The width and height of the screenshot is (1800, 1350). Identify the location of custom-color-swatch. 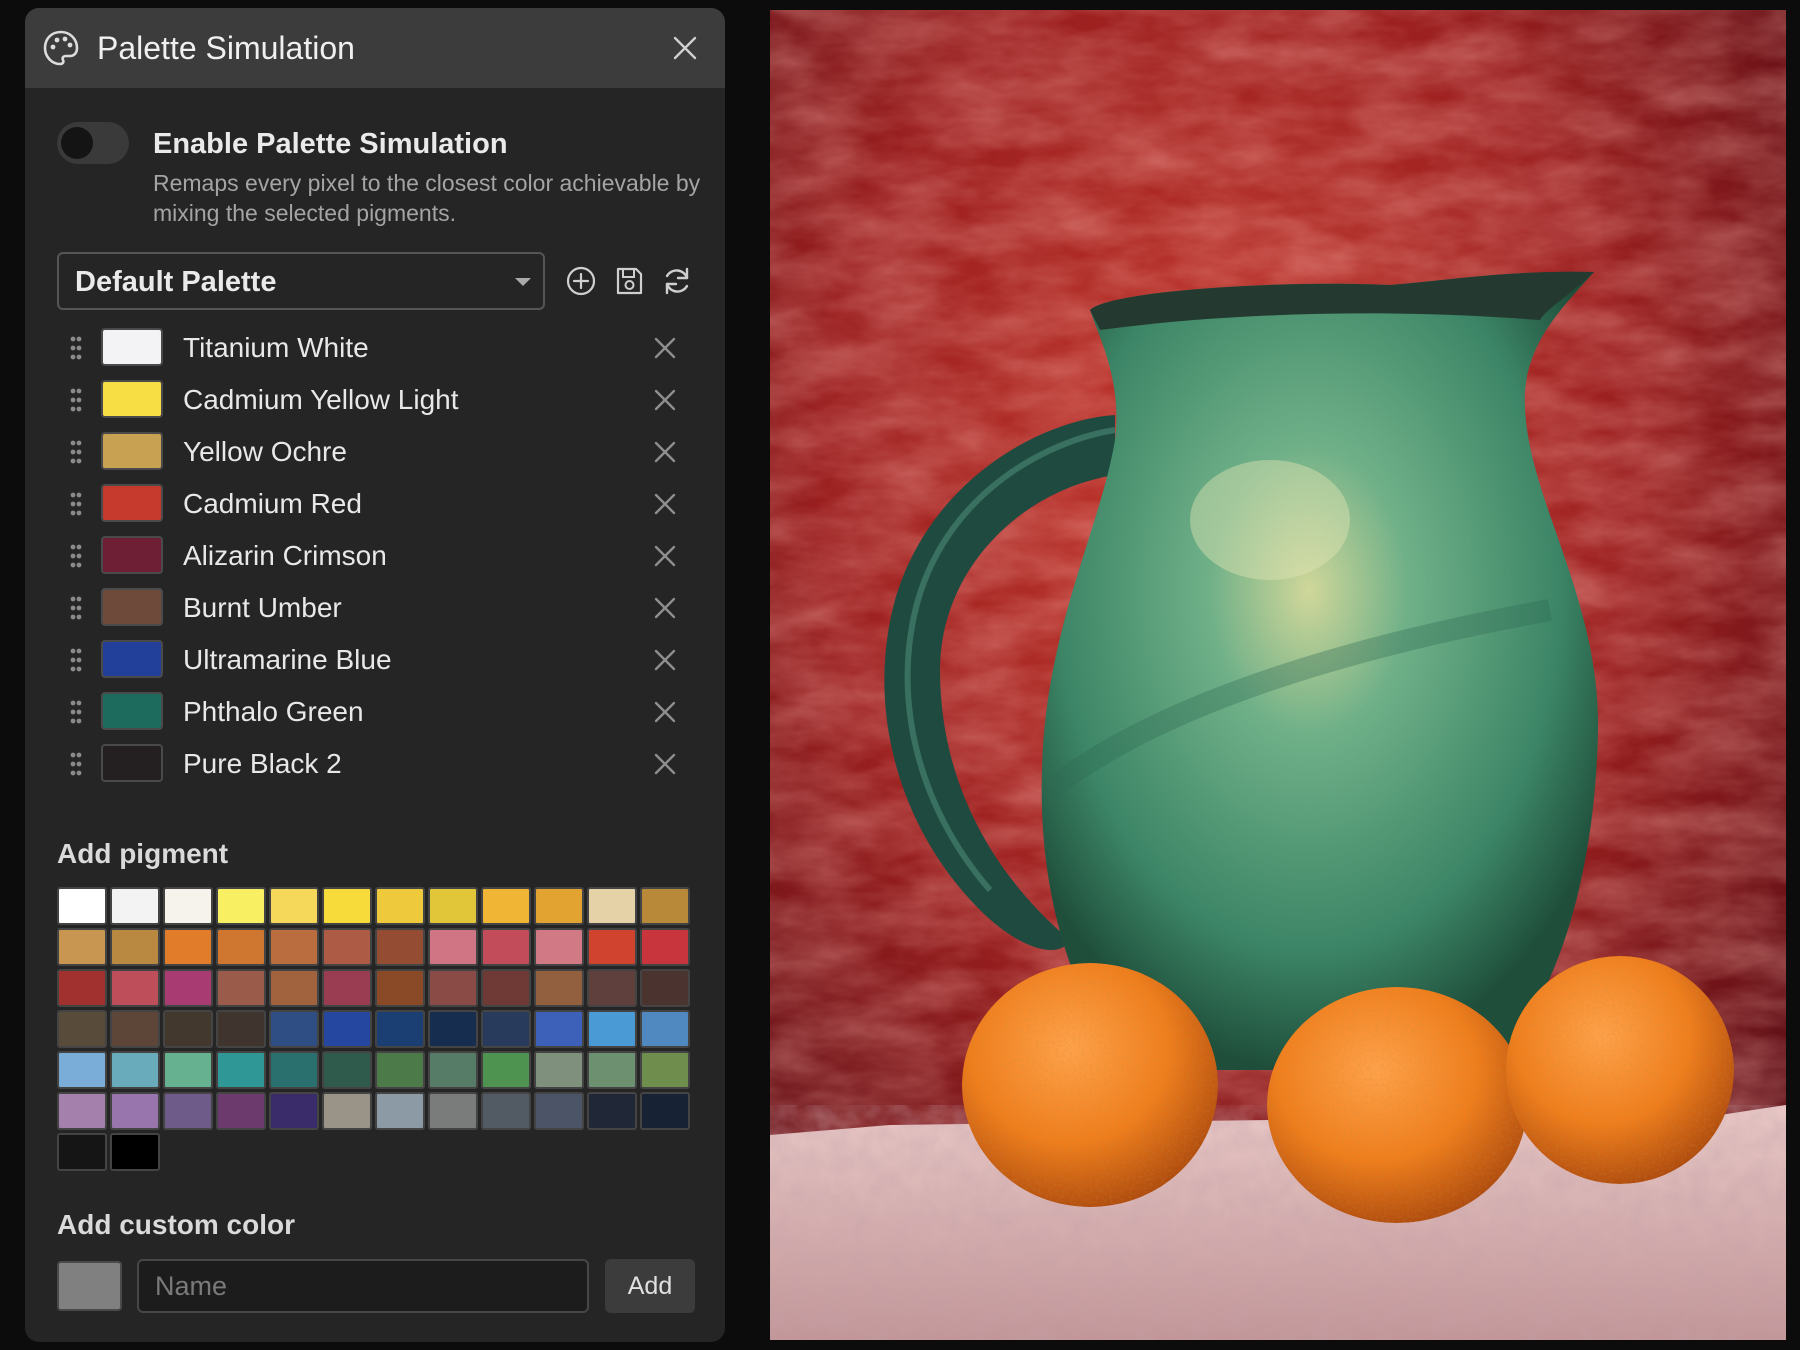
(89, 1286).